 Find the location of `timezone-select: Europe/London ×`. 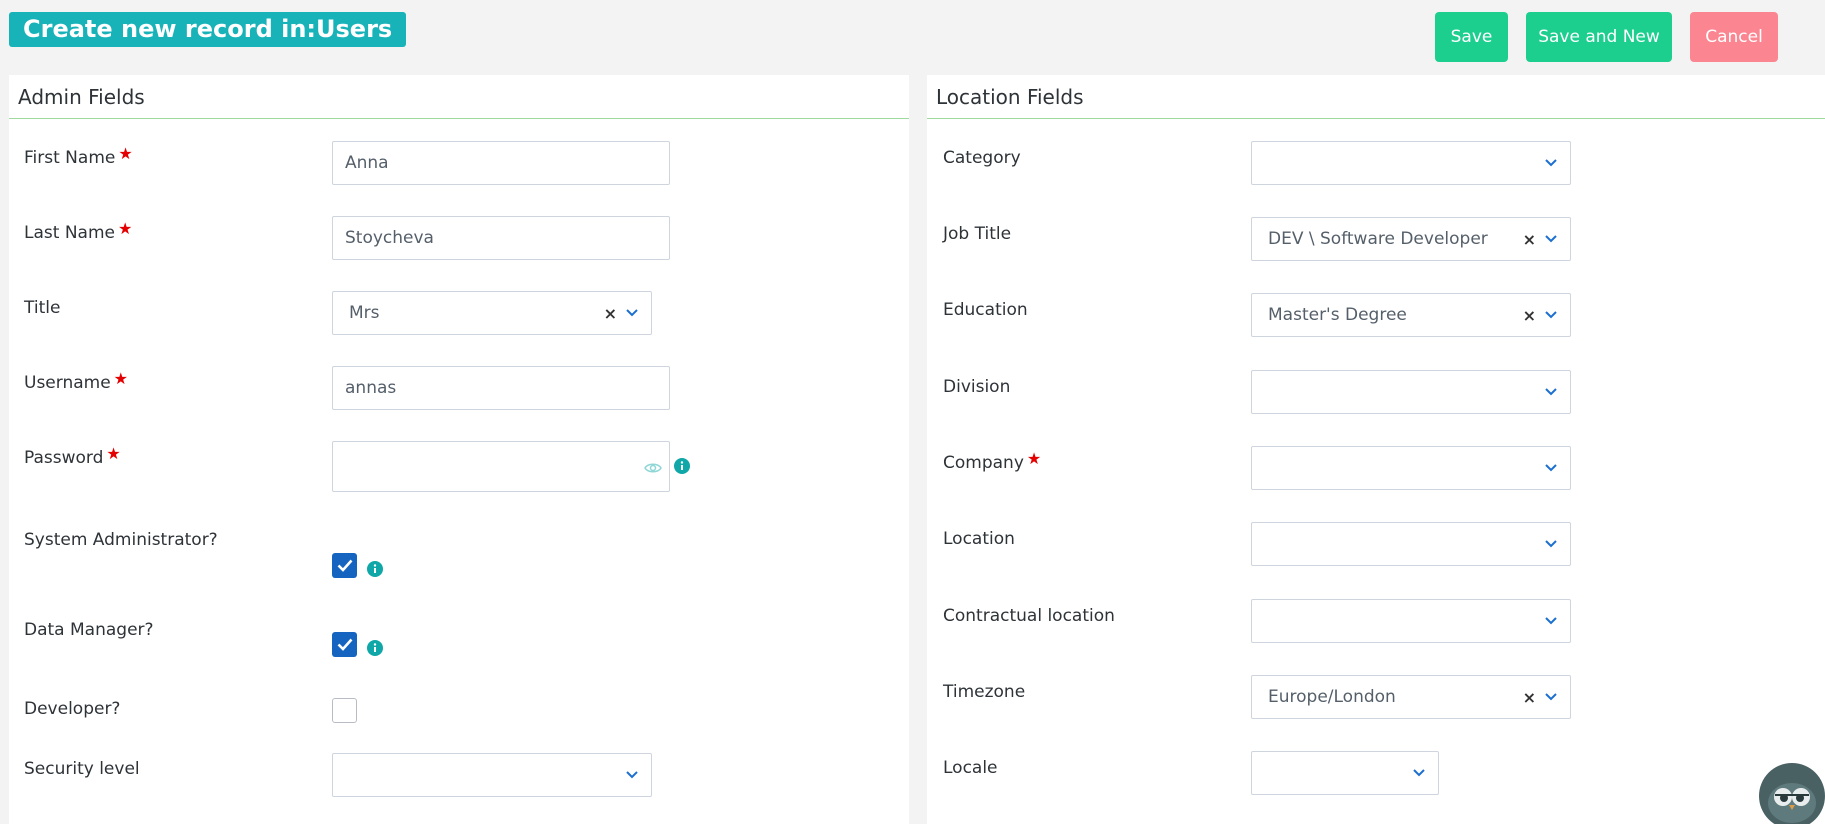

timezone-select: Europe/London × is located at coordinates (1411, 697).